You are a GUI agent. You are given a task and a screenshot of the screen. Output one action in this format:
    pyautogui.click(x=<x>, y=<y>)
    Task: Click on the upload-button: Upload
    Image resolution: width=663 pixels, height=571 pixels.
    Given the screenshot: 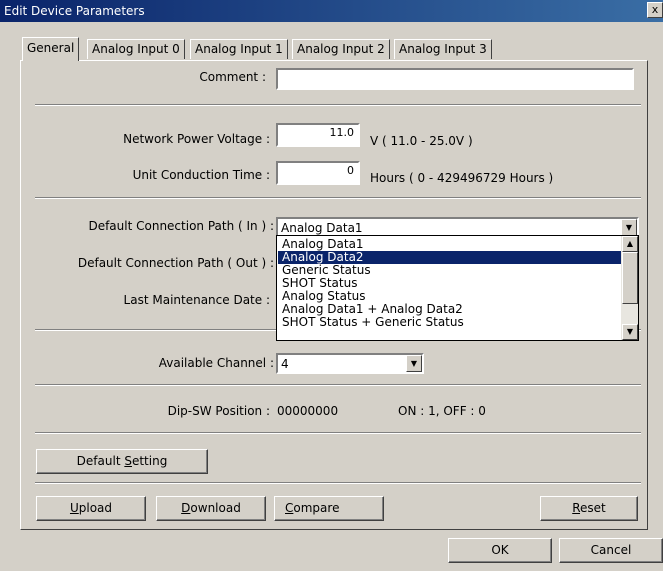 What is the action you would take?
    pyautogui.click(x=91, y=508)
    